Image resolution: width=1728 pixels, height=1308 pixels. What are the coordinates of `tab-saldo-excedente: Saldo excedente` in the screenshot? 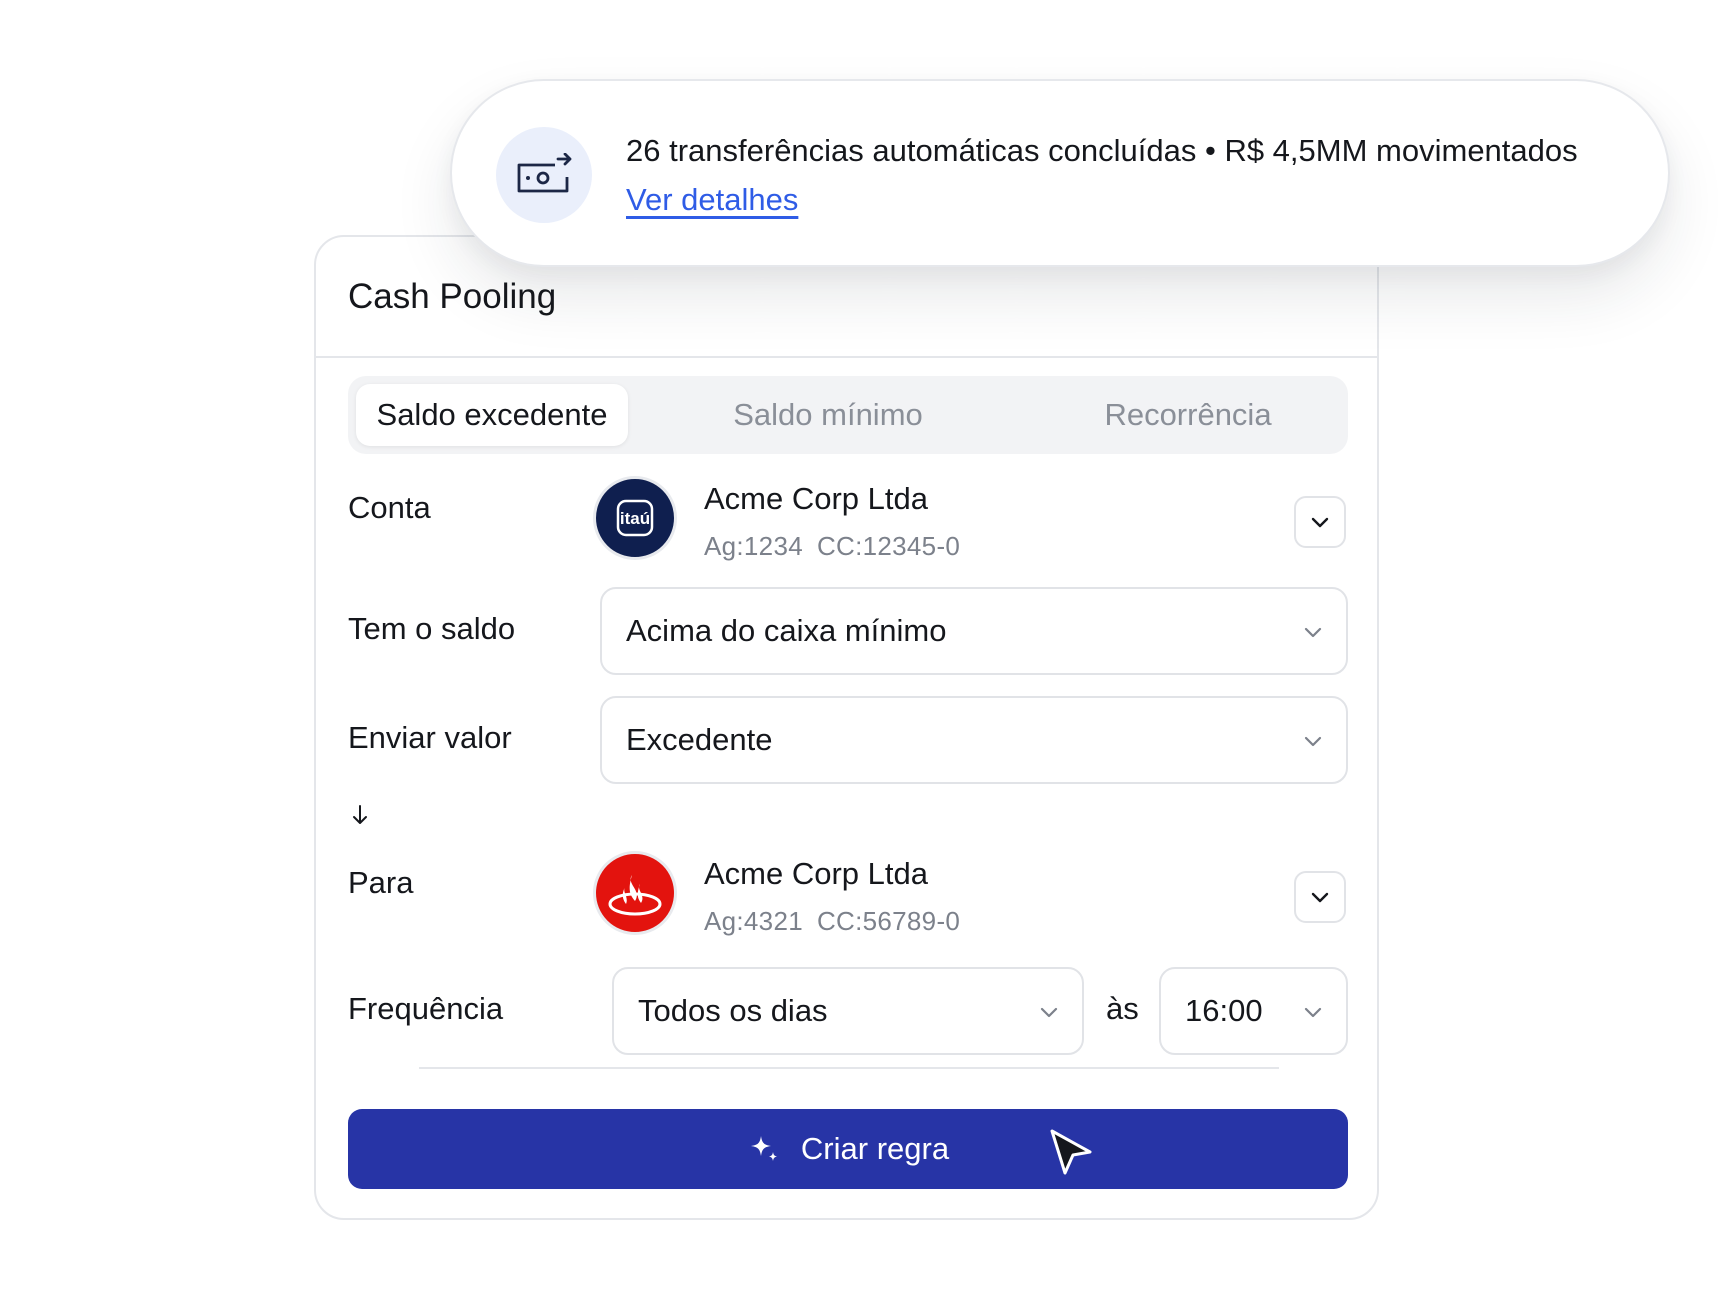 It's located at (492, 415).